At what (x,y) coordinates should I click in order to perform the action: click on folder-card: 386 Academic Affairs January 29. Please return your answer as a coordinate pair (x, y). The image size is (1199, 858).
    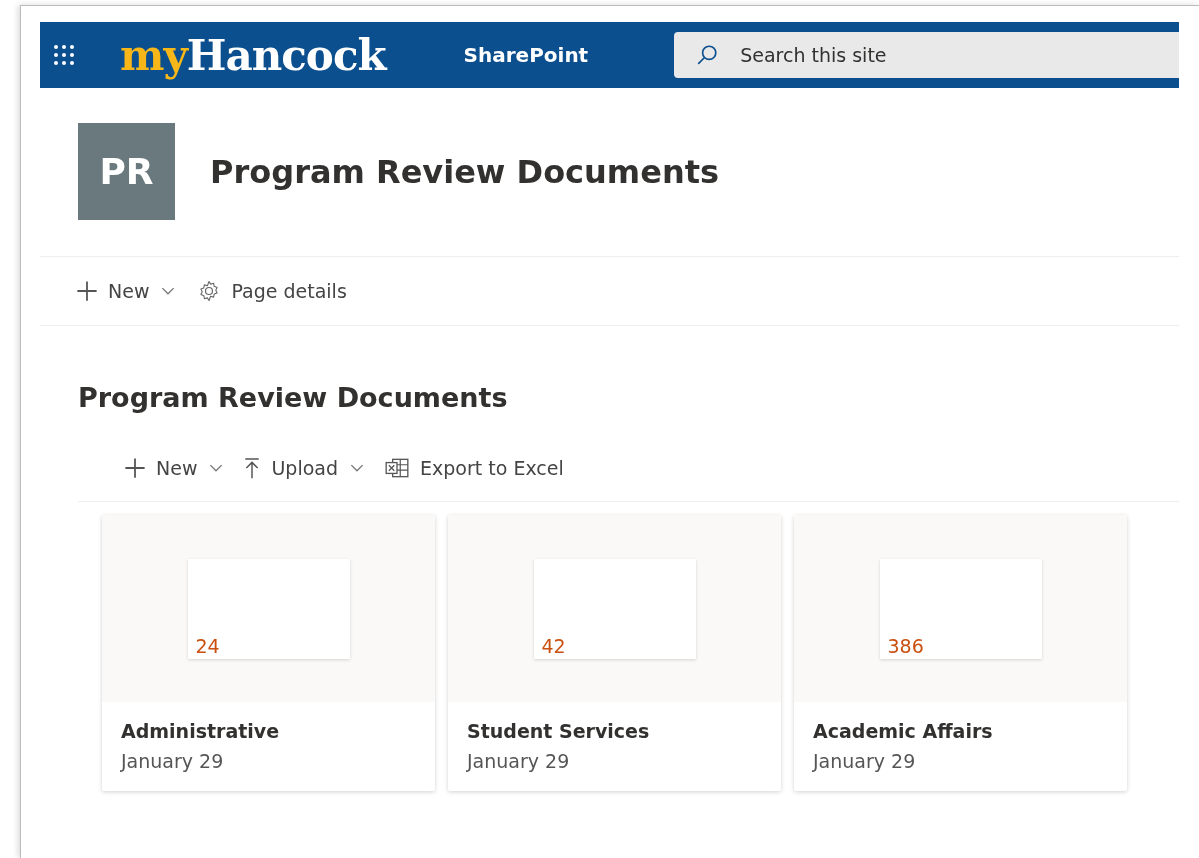
    Looking at the image, I should click on (960, 653).